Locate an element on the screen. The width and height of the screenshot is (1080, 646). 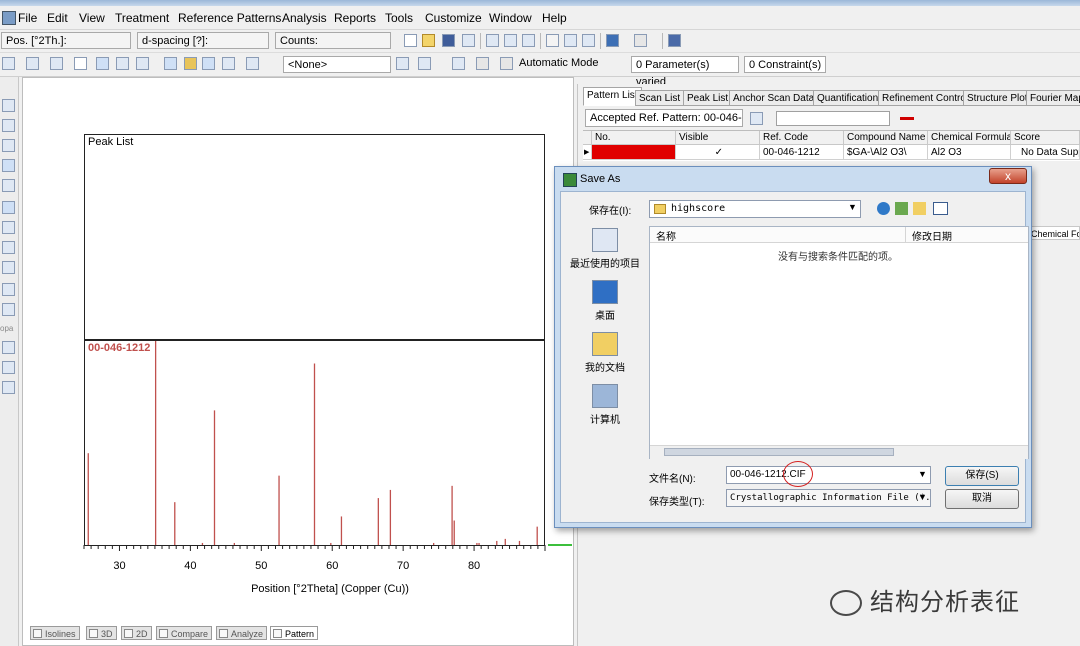
cancel-button: 取消 is located at coordinates (982, 499).